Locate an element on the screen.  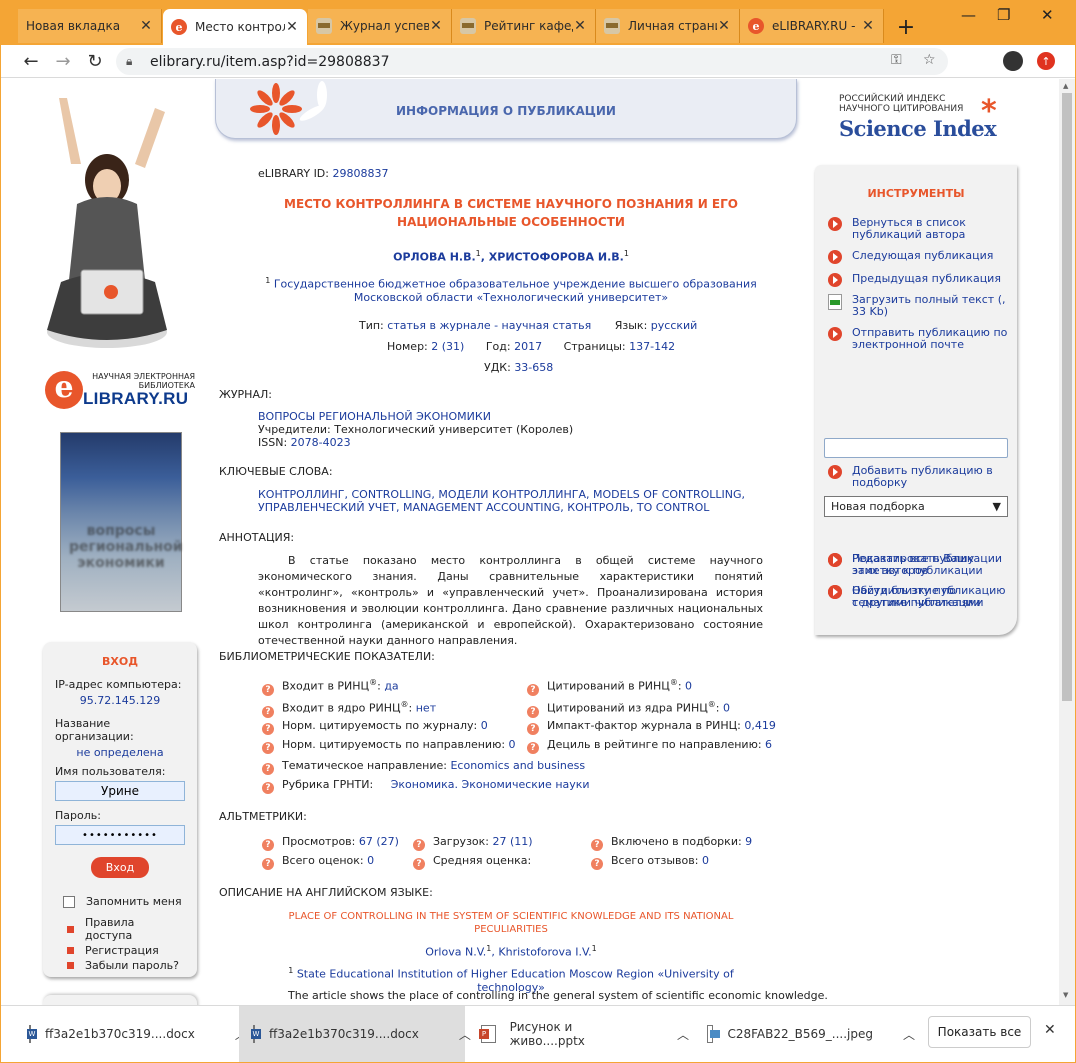
scrollbar-thumb is located at coordinates (1067, 397).